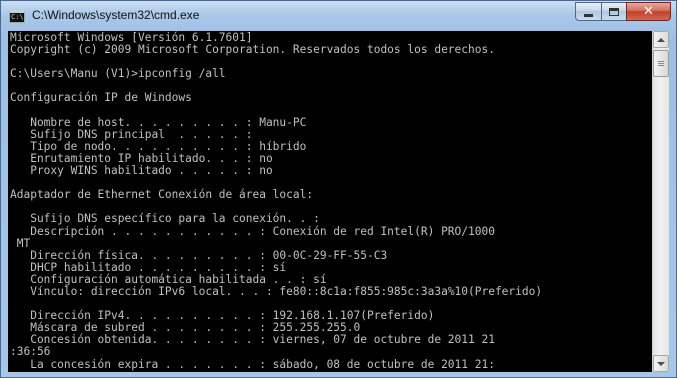 The image size is (677, 378). I want to click on console-line: :36:56, so click(30, 352).